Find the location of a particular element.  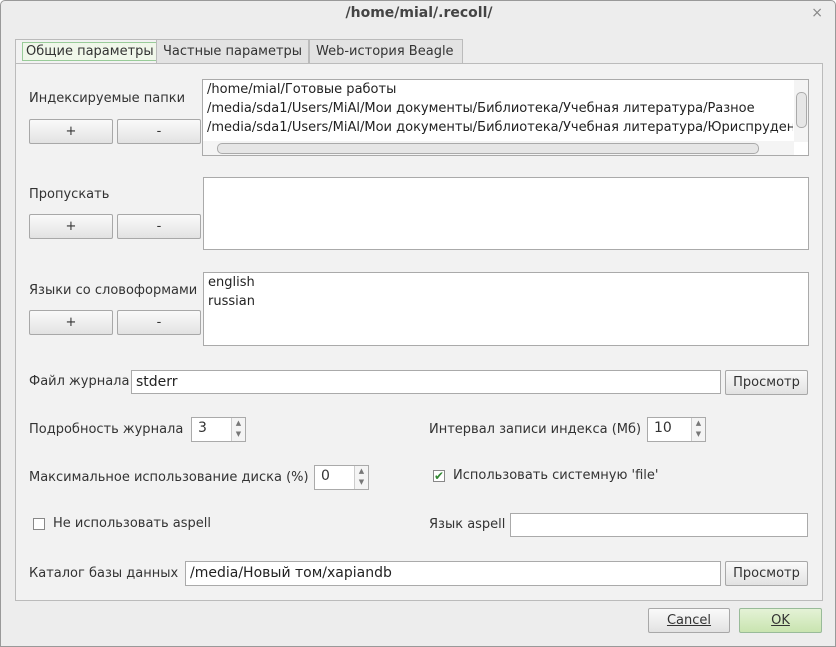

close-icon: × is located at coordinates (817, 13).